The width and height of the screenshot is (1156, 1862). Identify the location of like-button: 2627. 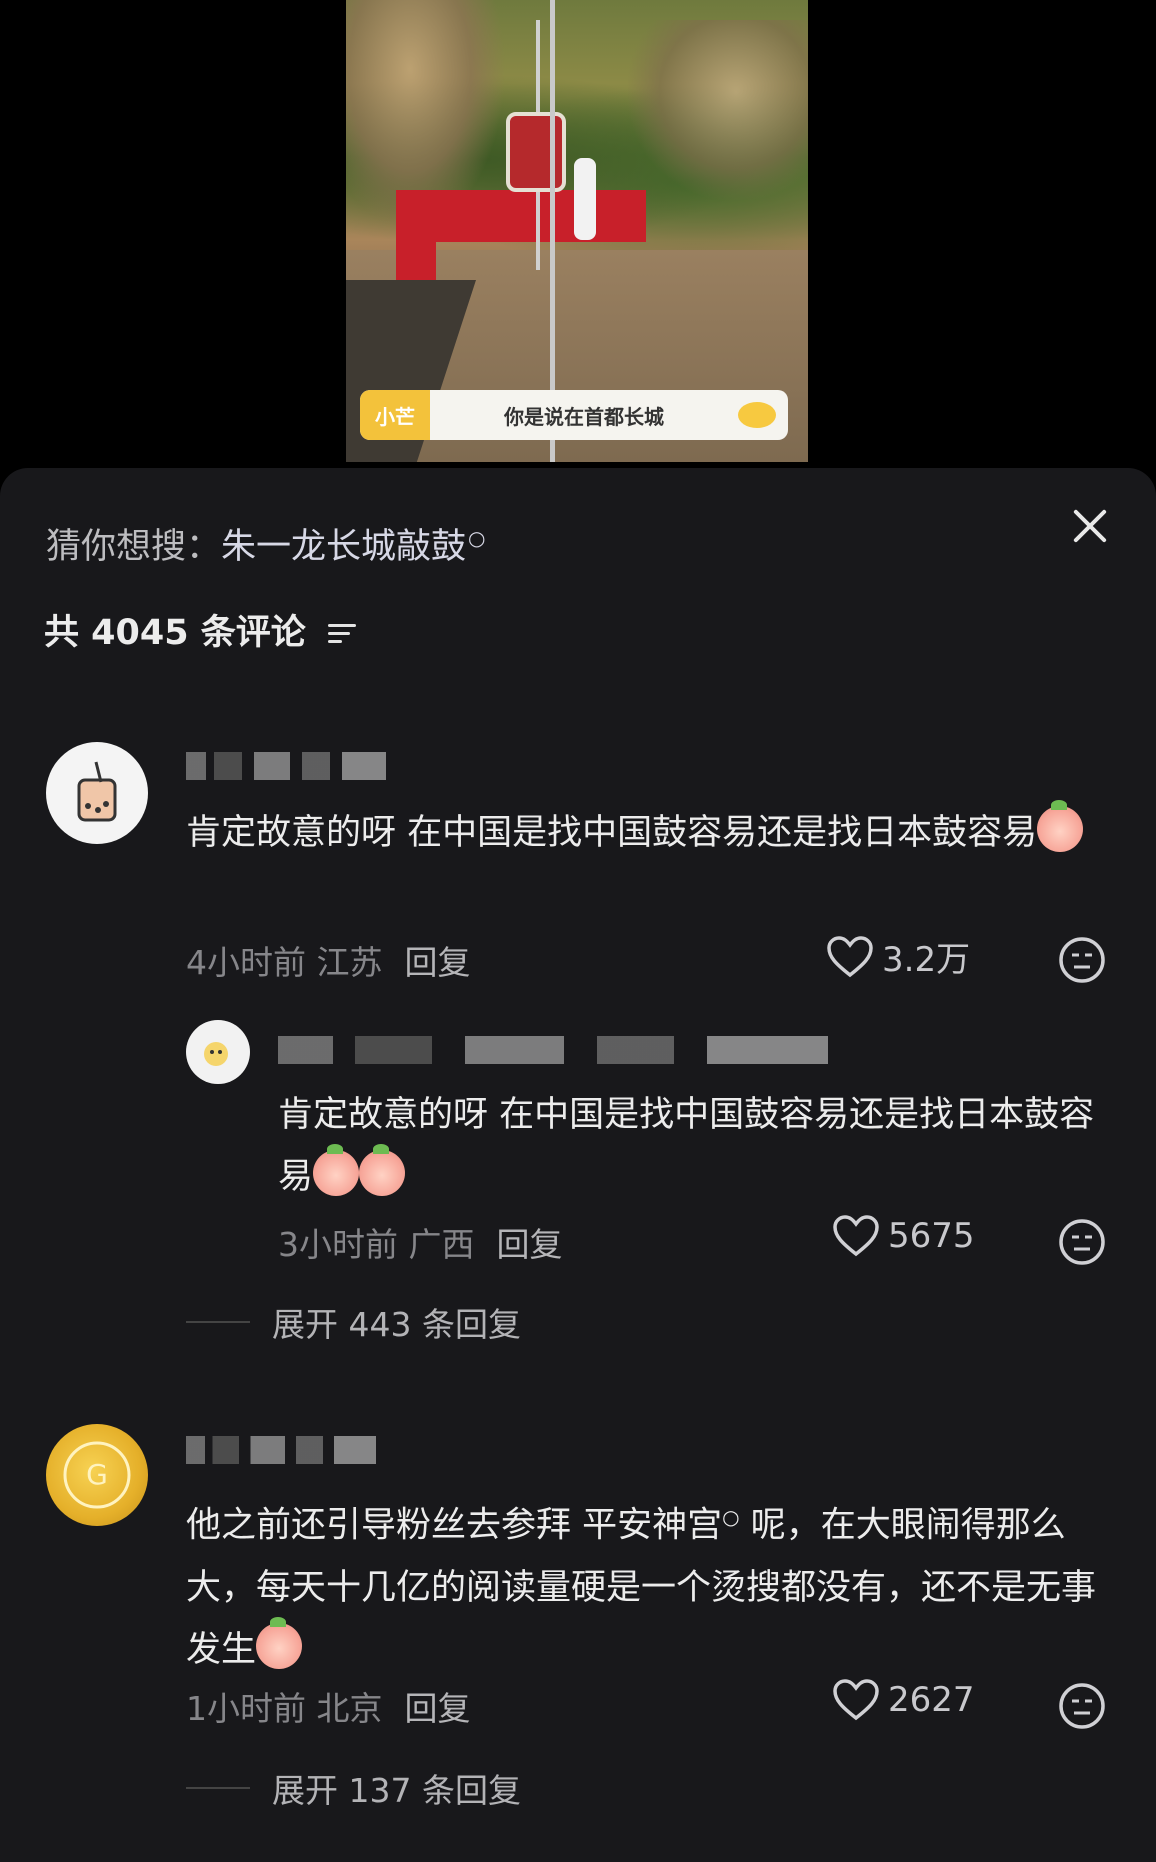
(903, 1700).